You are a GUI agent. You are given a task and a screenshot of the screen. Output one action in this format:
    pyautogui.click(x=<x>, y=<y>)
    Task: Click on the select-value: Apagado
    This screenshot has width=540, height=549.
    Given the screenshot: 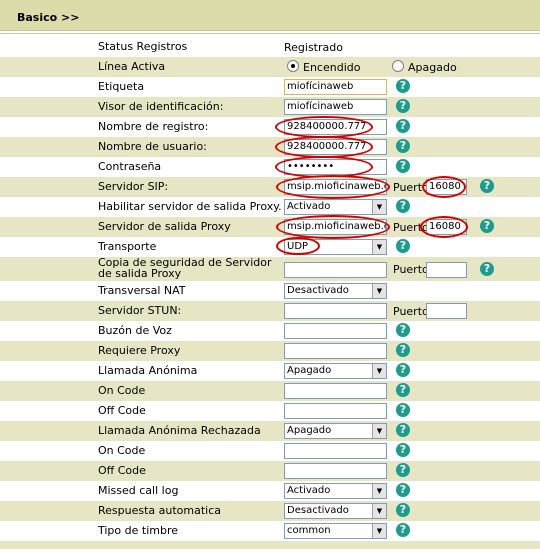 What is the action you would take?
    pyautogui.click(x=309, y=370)
    